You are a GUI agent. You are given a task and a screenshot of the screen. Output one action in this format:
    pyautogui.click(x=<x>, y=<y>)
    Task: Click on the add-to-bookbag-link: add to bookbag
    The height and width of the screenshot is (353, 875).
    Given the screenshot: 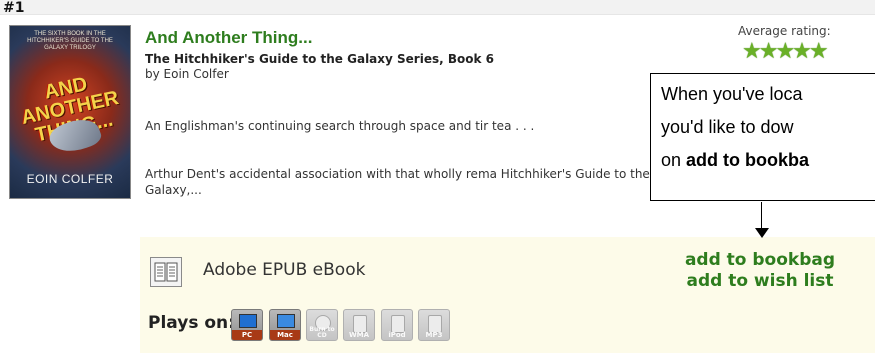 What is the action you would take?
    pyautogui.click(x=760, y=260)
    